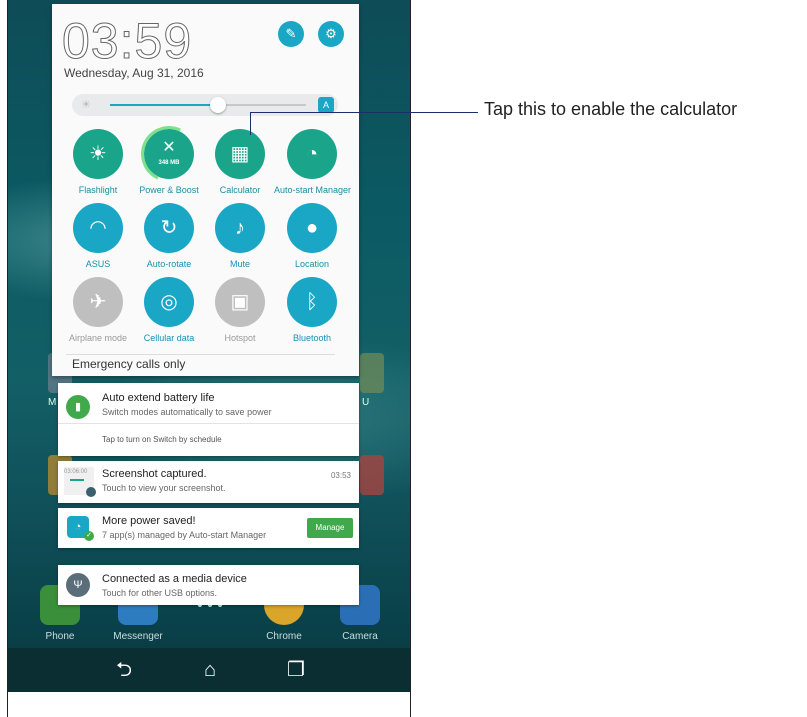 Image resolution: width=807 pixels, height=717 pixels. Describe the element at coordinates (124, 670) in the screenshot. I see `back-icon: ⮌` at that location.